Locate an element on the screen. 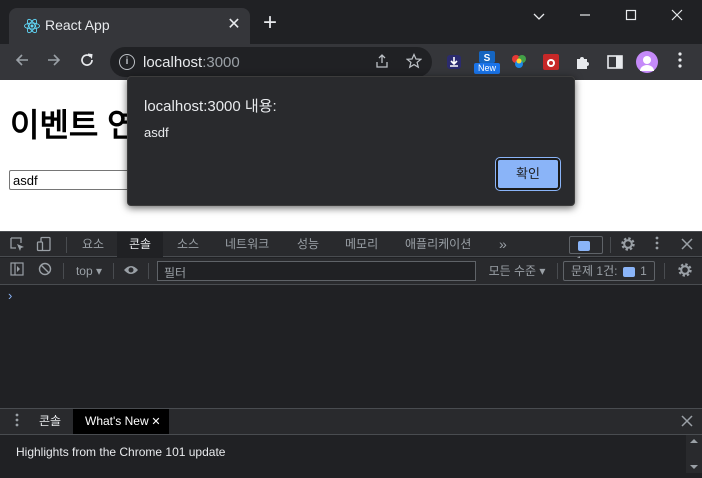 The height and width of the screenshot is (478, 702). close-devtools-icon is located at coordinates (687, 245).